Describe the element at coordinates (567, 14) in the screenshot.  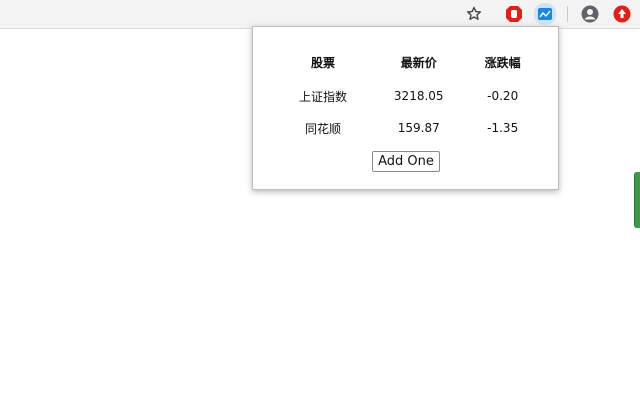
I see `toolbar-separator` at that location.